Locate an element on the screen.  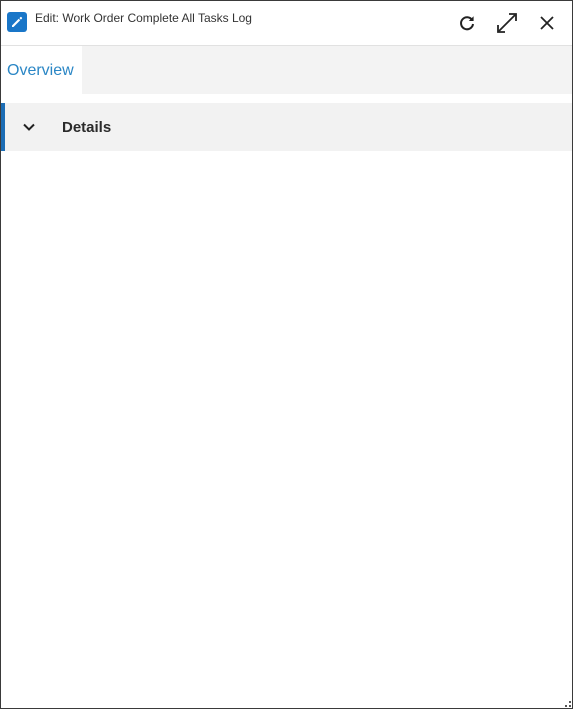
edit-pencil-icon is located at coordinates (17, 22).